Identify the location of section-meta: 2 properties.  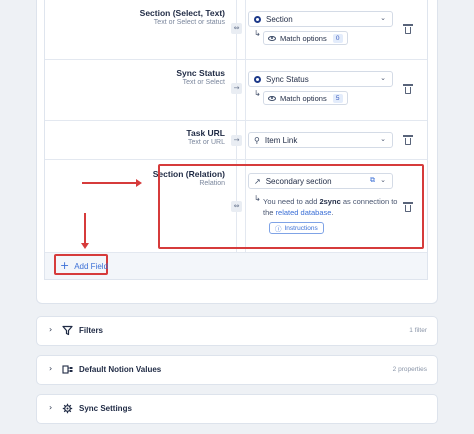
(409, 369).